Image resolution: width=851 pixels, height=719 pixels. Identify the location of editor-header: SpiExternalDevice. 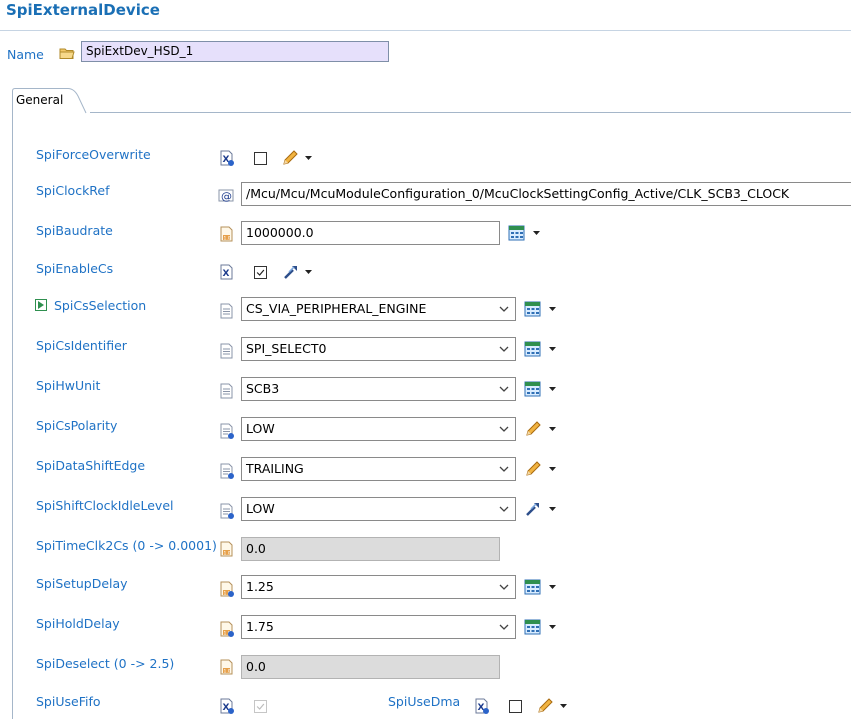
(425, 15).